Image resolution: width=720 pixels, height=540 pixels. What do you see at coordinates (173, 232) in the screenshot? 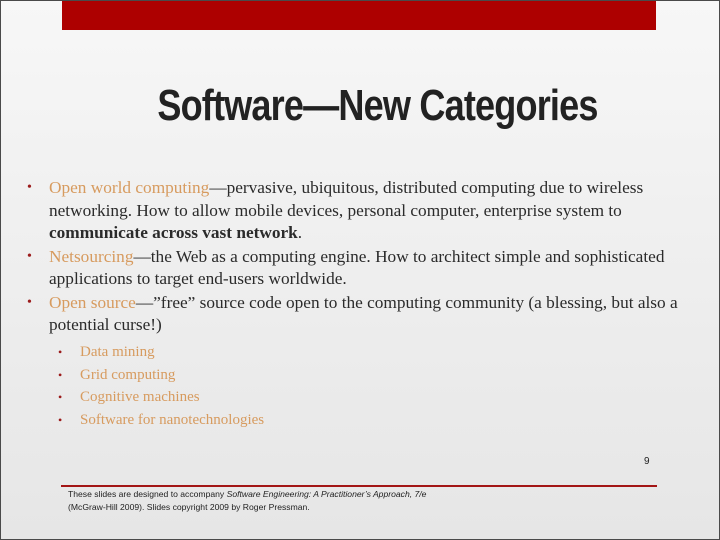
I see `bullet-emphasis: communicate across vast network` at bounding box center [173, 232].